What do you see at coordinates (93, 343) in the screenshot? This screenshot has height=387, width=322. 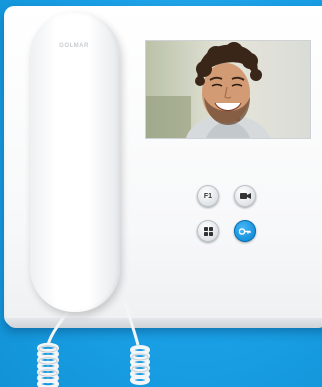 I see `handset-coiled-cord` at bounding box center [93, 343].